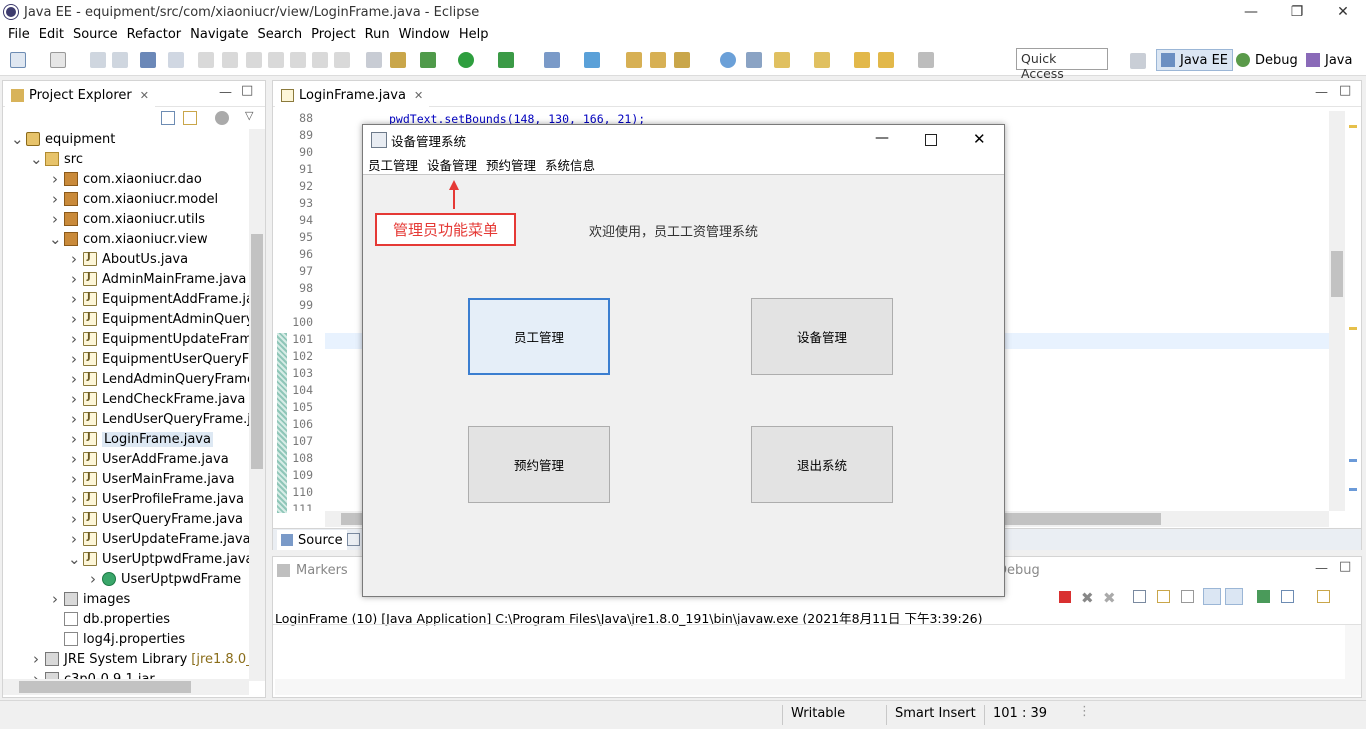 This screenshot has width=1366, height=729. Describe the element at coordinates (1345, 90) in the screenshot. I see `maximize-editor-icon: □` at that location.